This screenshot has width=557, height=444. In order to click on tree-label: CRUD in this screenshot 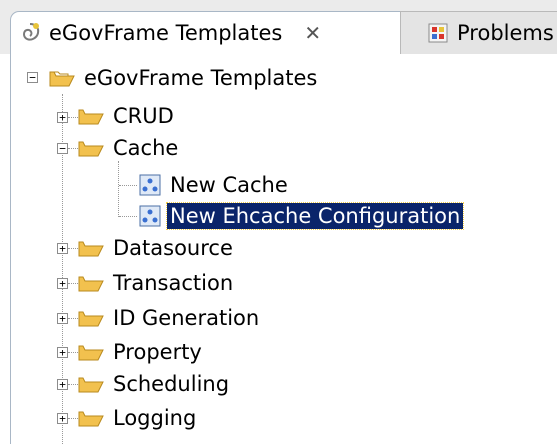, I will do `click(143, 116)`.